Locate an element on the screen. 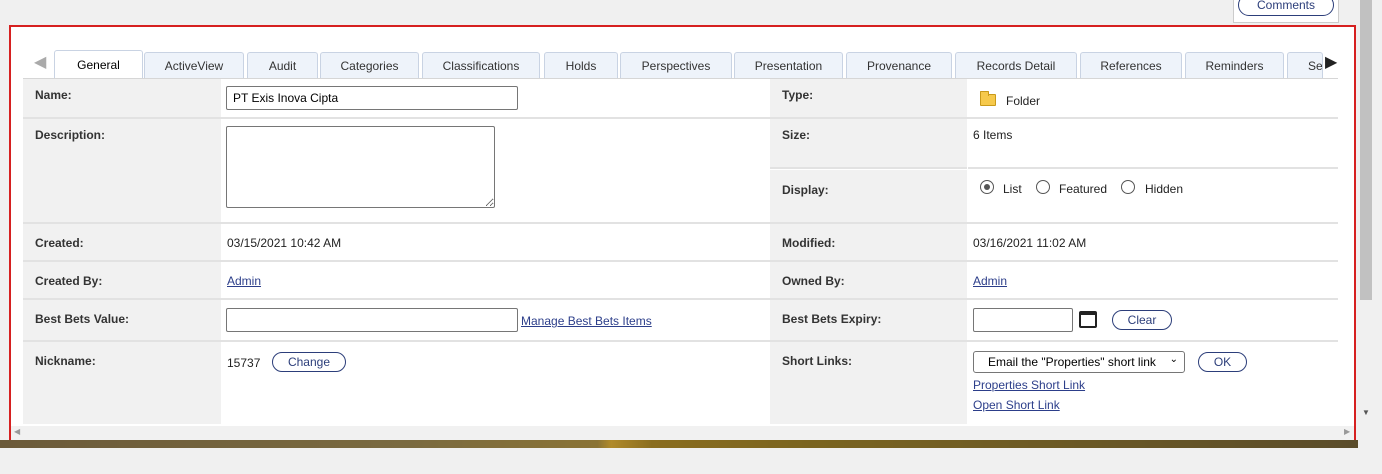 The width and height of the screenshot is (1382, 474). chevron-down-icon: ⌄ is located at coordinates (1173, 359).